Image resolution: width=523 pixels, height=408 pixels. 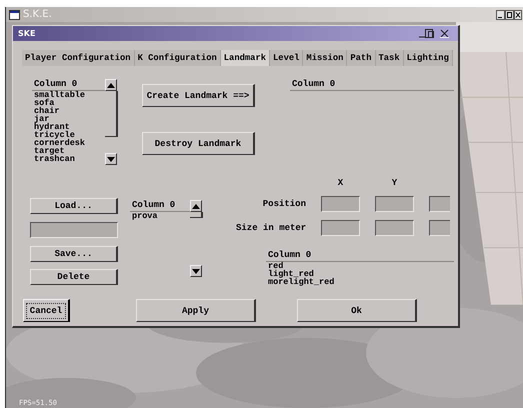 I want to click on action-button: Create Landmark ==>, so click(x=198, y=95).